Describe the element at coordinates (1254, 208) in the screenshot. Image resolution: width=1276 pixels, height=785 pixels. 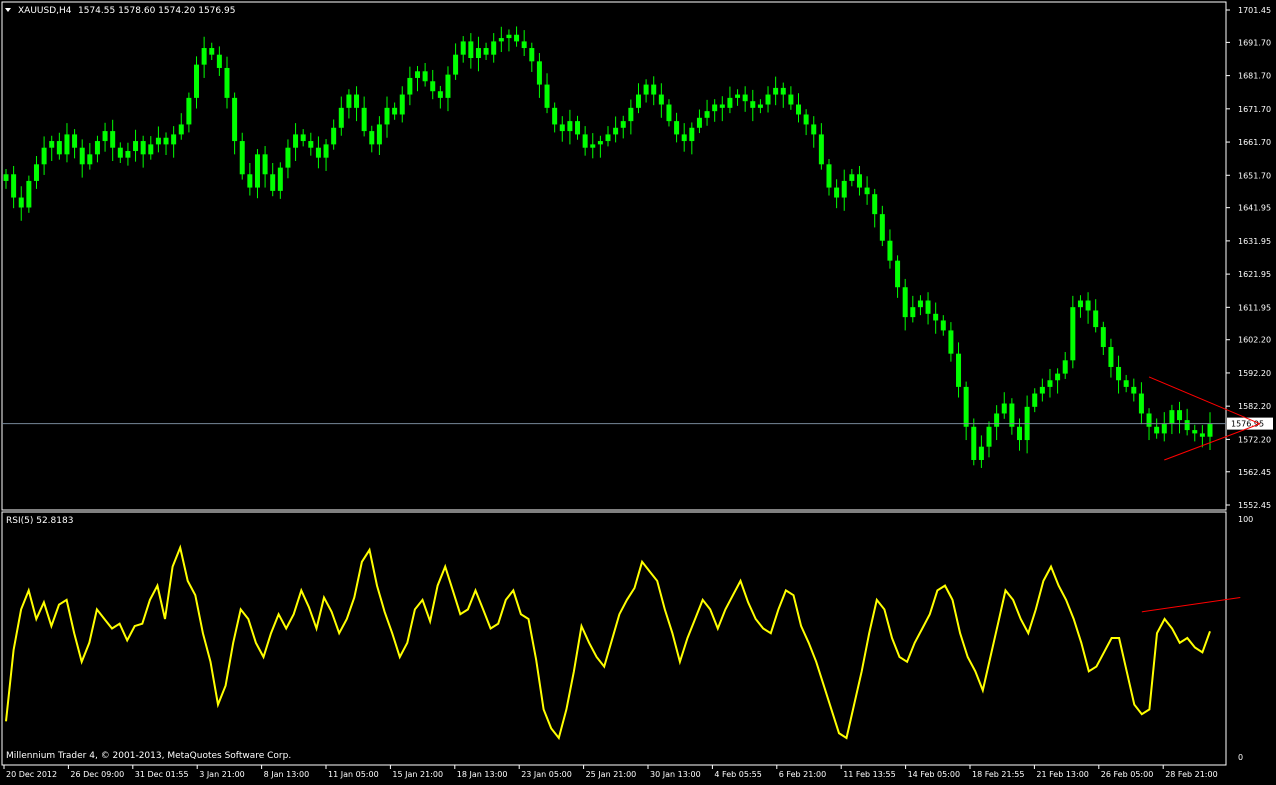
I see `price-tick-label: 1641.95` at that location.